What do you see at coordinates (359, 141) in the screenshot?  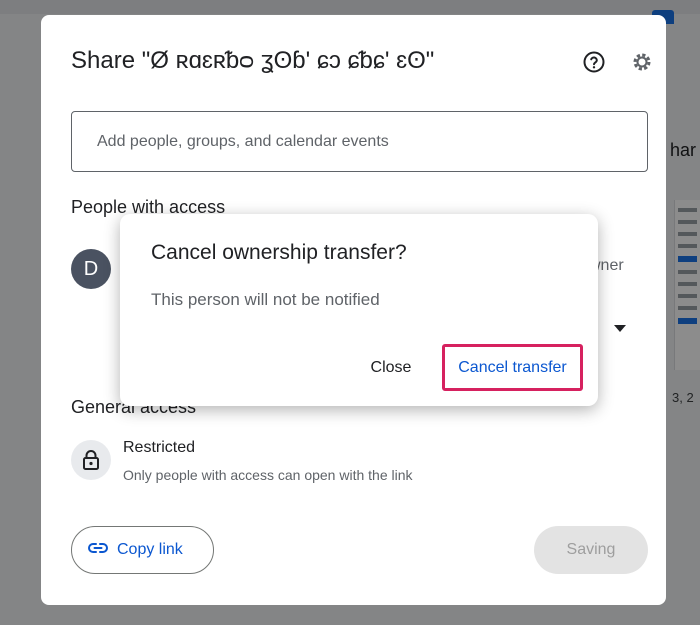 I see `add-people-input: Add people, groups, and calendar events` at bounding box center [359, 141].